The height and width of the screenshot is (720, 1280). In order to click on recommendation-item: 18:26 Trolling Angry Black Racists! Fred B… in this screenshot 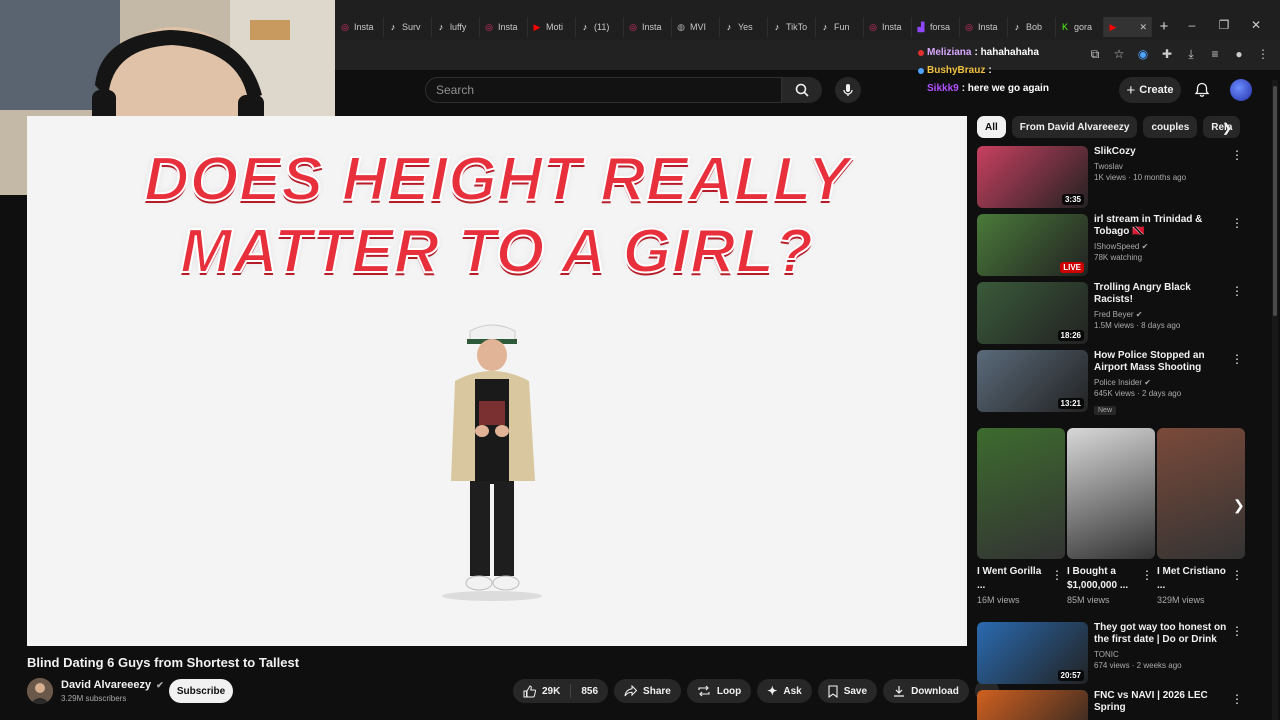, I will do `click(1113, 313)`.